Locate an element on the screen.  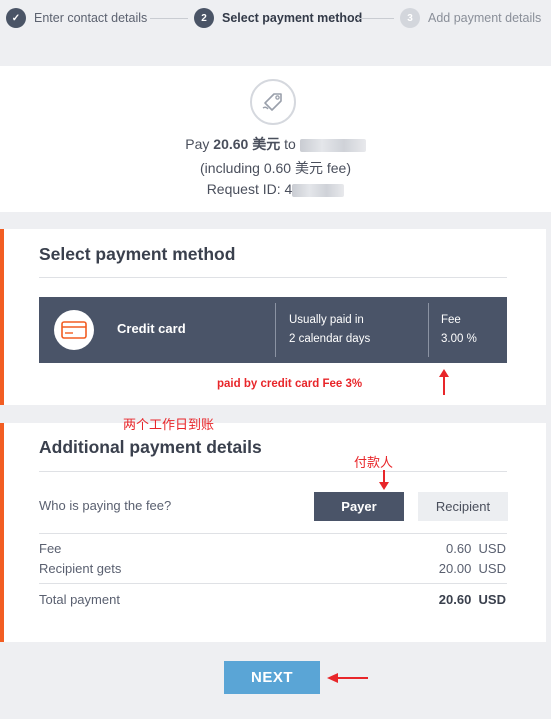
annotation-two-days-note: 两个工作日到账 is located at coordinates (169, 424).